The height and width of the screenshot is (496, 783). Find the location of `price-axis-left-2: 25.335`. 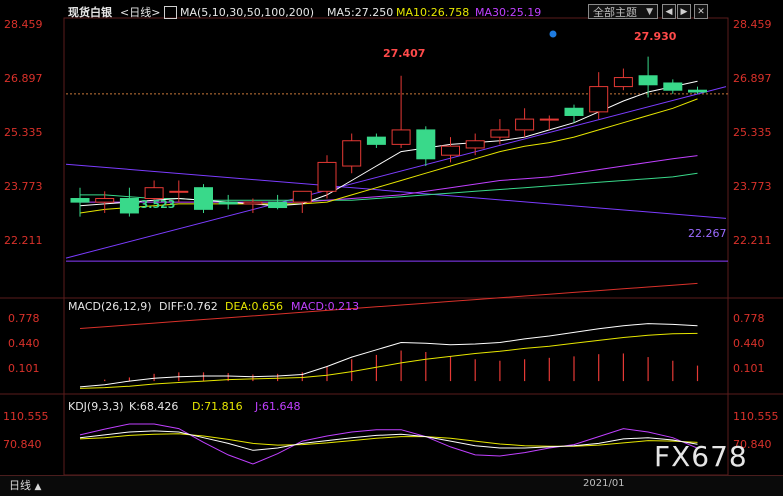

price-axis-left-2: 25.335 is located at coordinates (23, 132).